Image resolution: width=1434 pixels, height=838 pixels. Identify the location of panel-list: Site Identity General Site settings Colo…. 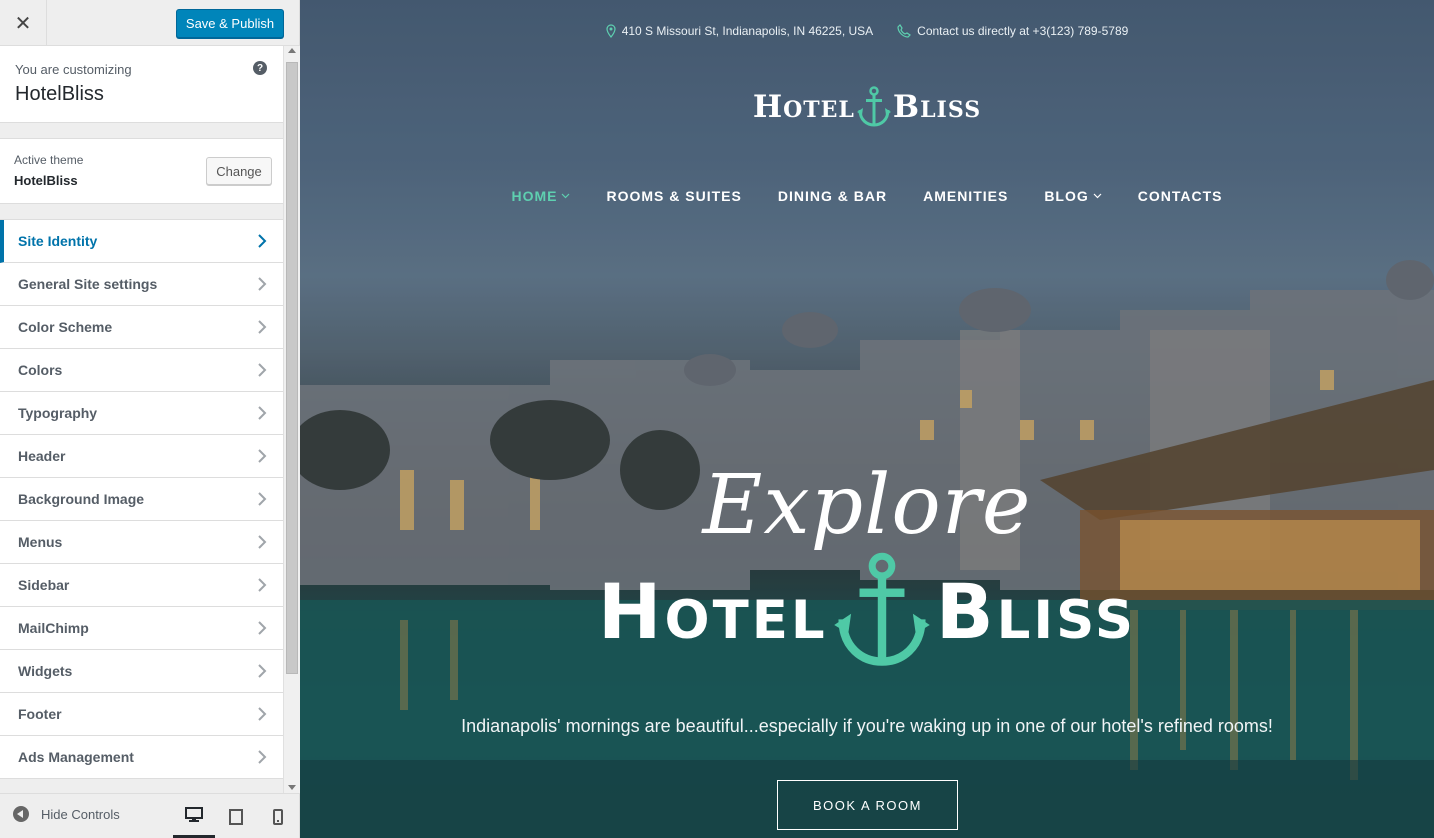
(141, 499).